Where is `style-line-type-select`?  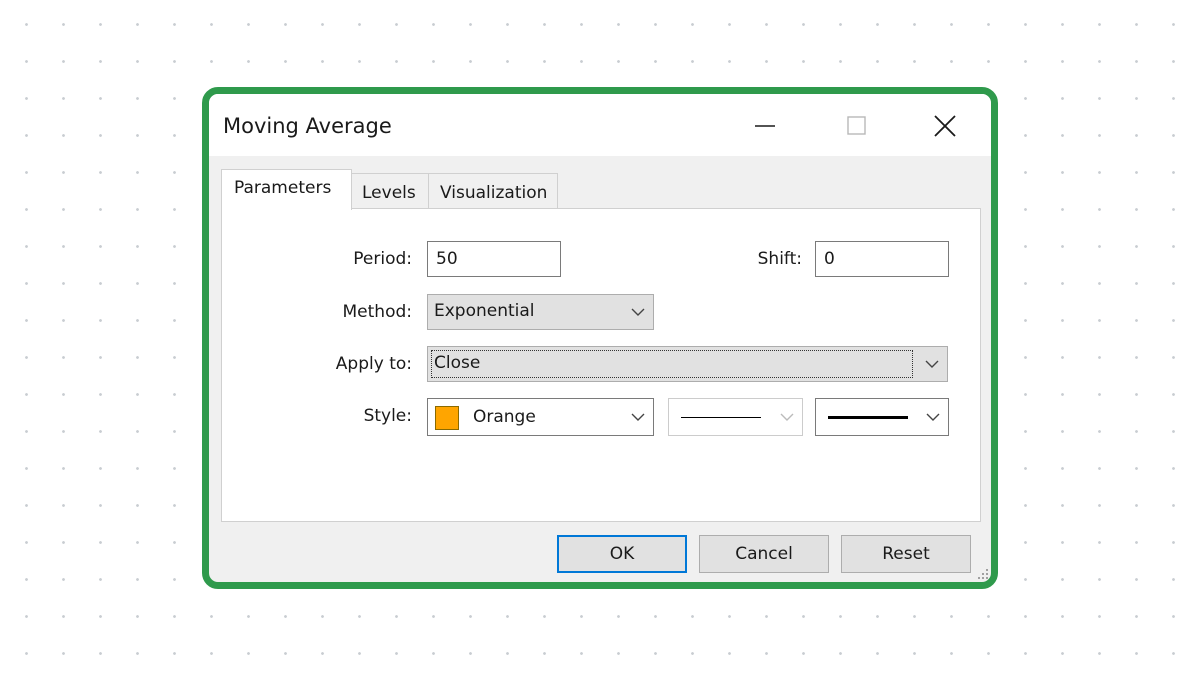
style-line-type-select is located at coordinates (735, 417).